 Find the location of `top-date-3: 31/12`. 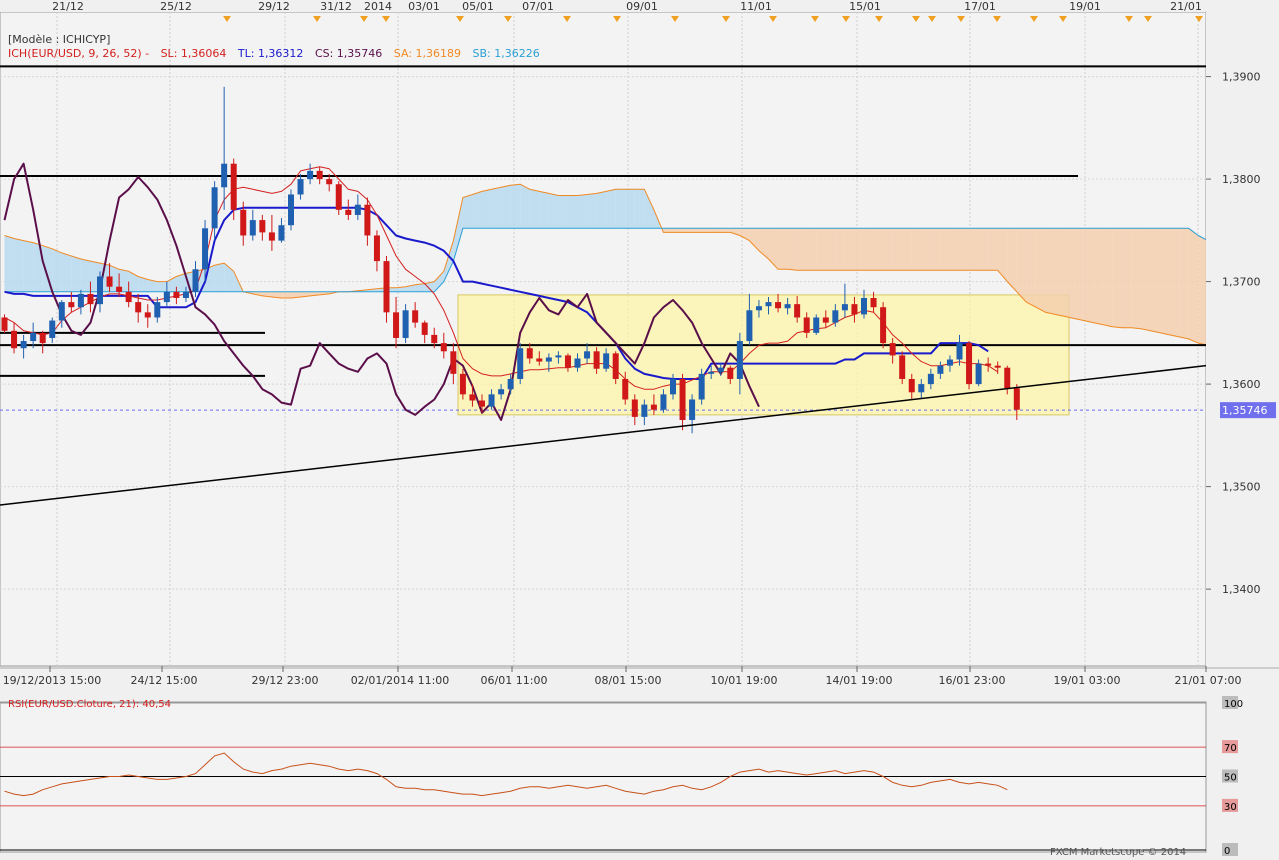

top-date-3: 31/12 is located at coordinates (336, 6).